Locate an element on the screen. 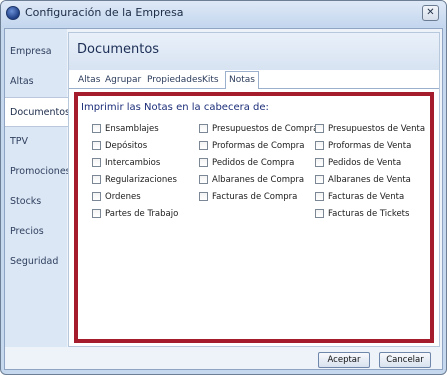 The height and width of the screenshot is (375, 447). sidebar-item-precios: Precios is located at coordinates (36, 232).